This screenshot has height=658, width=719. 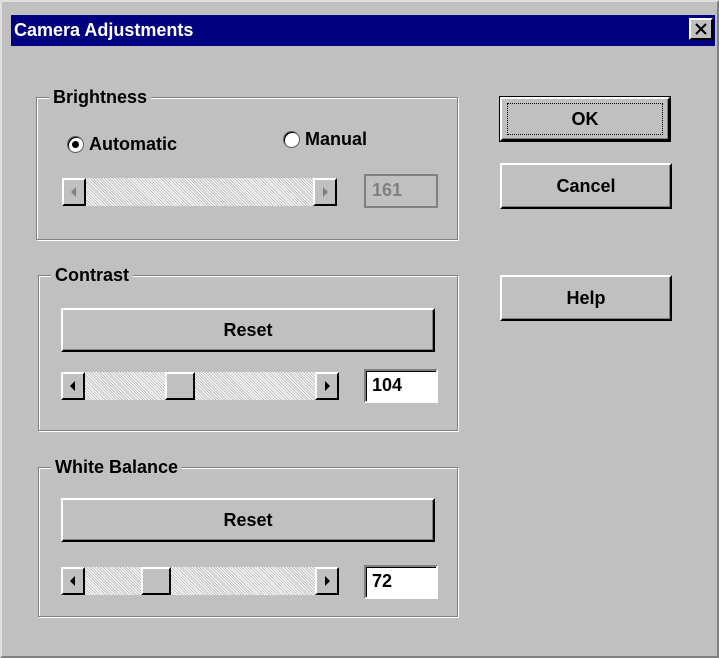 I want to click on contrast-value-field: 104, so click(x=401, y=386).